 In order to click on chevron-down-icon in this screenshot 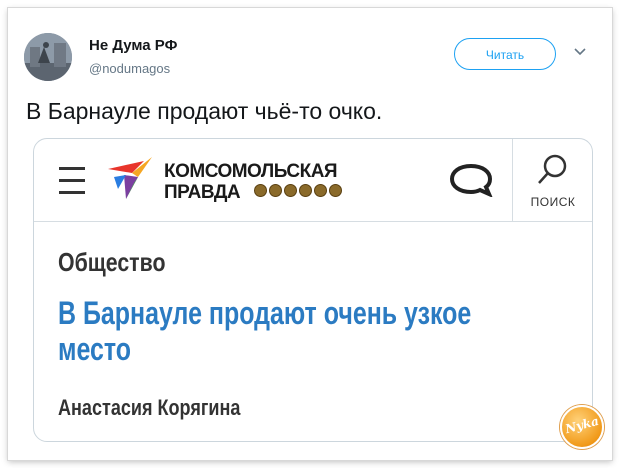, I will do `click(580, 51)`.